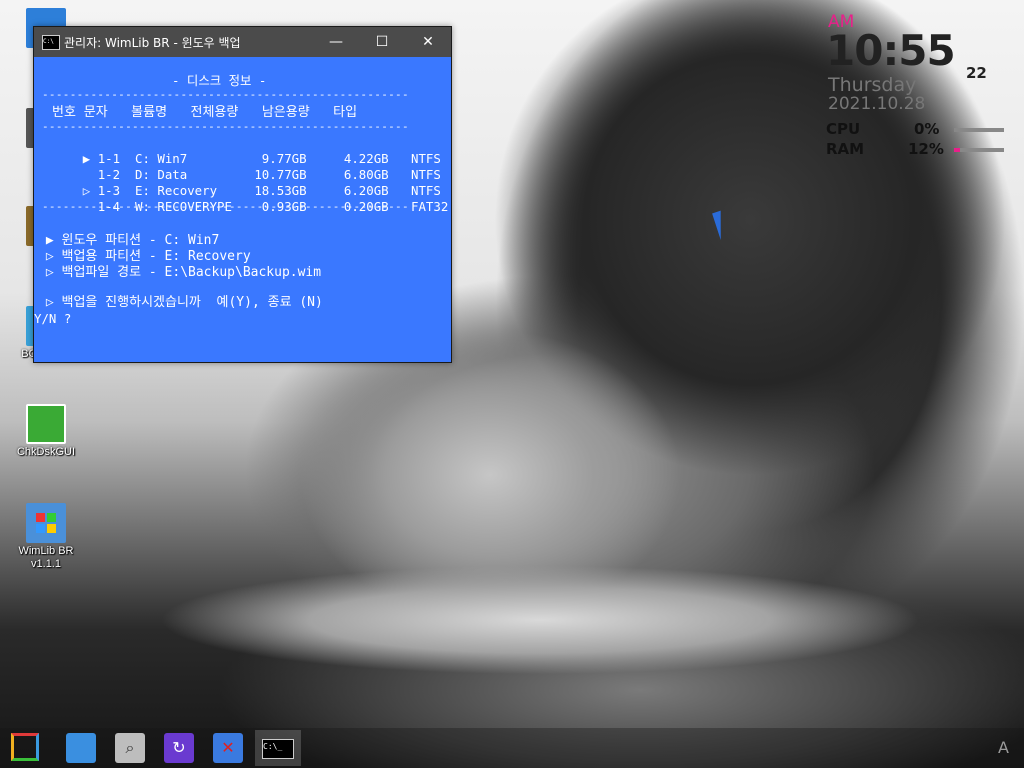  What do you see at coordinates (872, 85) in the screenshot?
I see `clock-day: Thursday` at bounding box center [872, 85].